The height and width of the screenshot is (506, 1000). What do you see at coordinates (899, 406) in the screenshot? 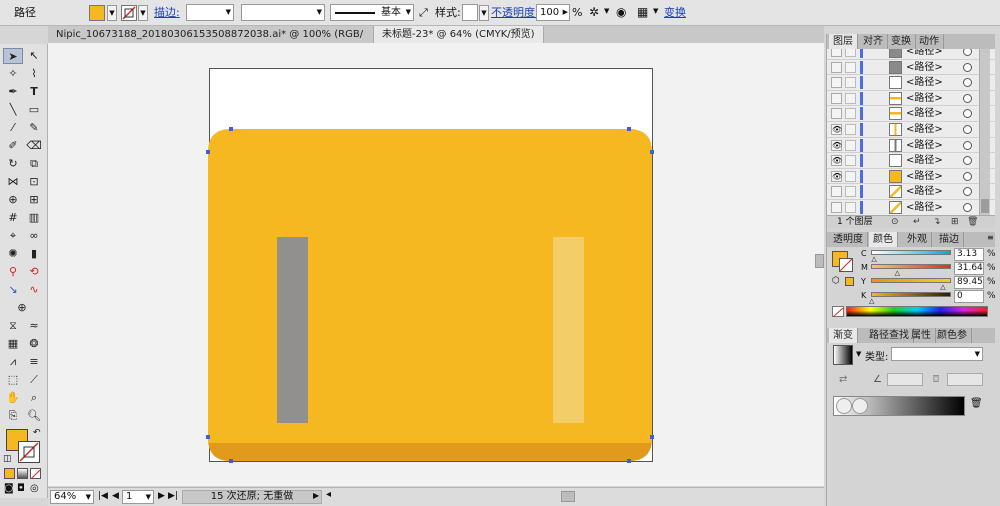
I see `gradient-slider-bar` at bounding box center [899, 406].